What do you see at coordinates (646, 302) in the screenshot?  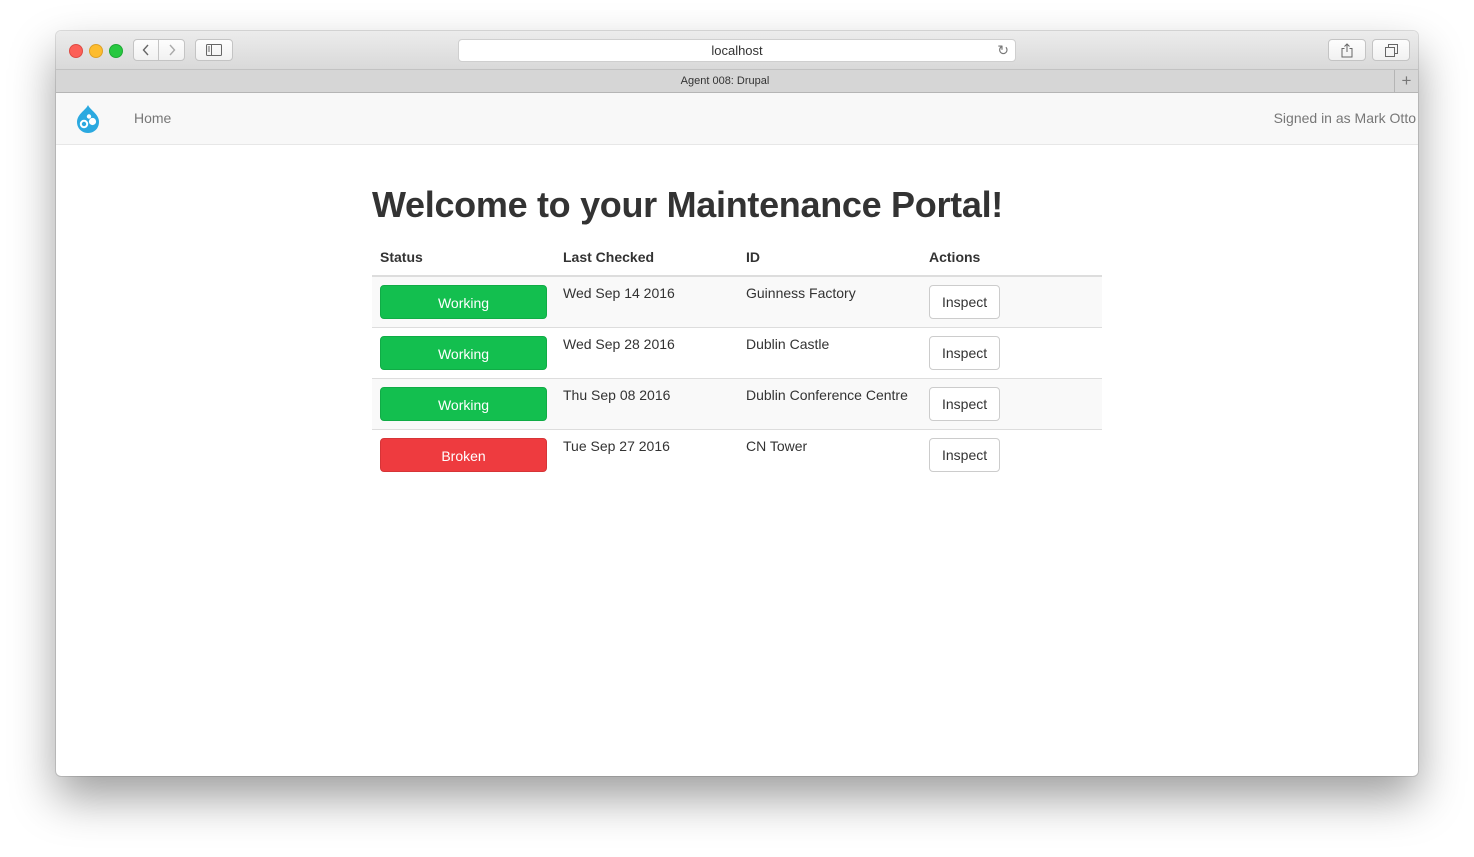 I see `last-checked-cell: Wed Sep 14 2016` at bounding box center [646, 302].